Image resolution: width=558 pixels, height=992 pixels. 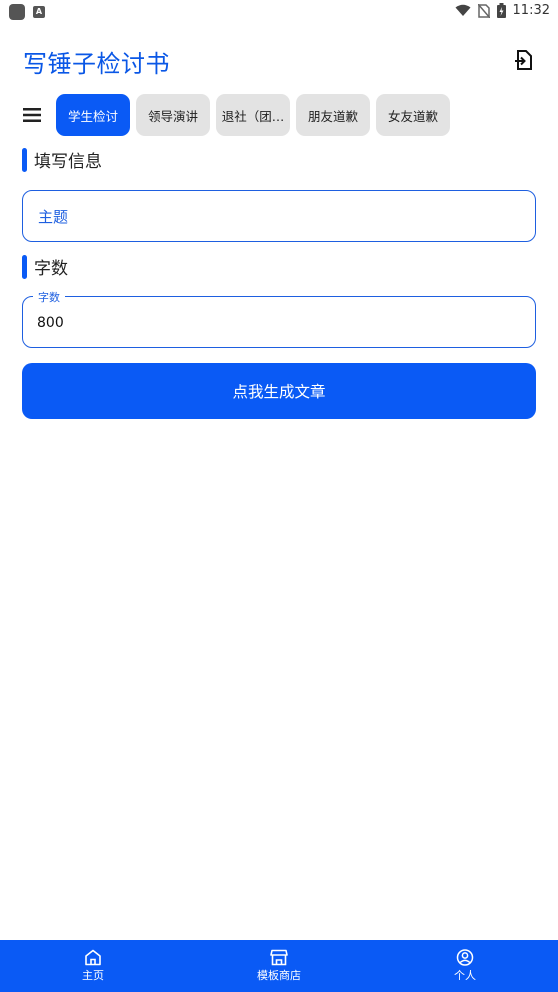 What do you see at coordinates (279, 957) in the screenshot?
I see `store-icon` at bounding box center [279, 957].